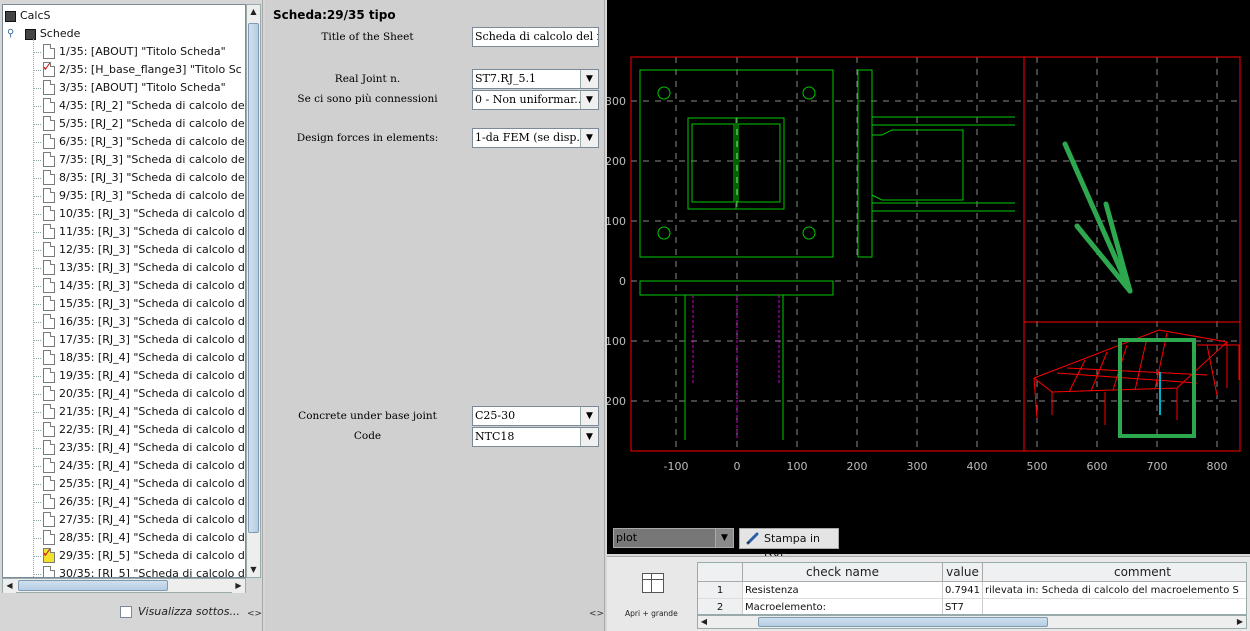  What do you see at coordinates (676, 466) in the screenshot?
I see `x-tick-label: -100` at bounding box center [676, 466].